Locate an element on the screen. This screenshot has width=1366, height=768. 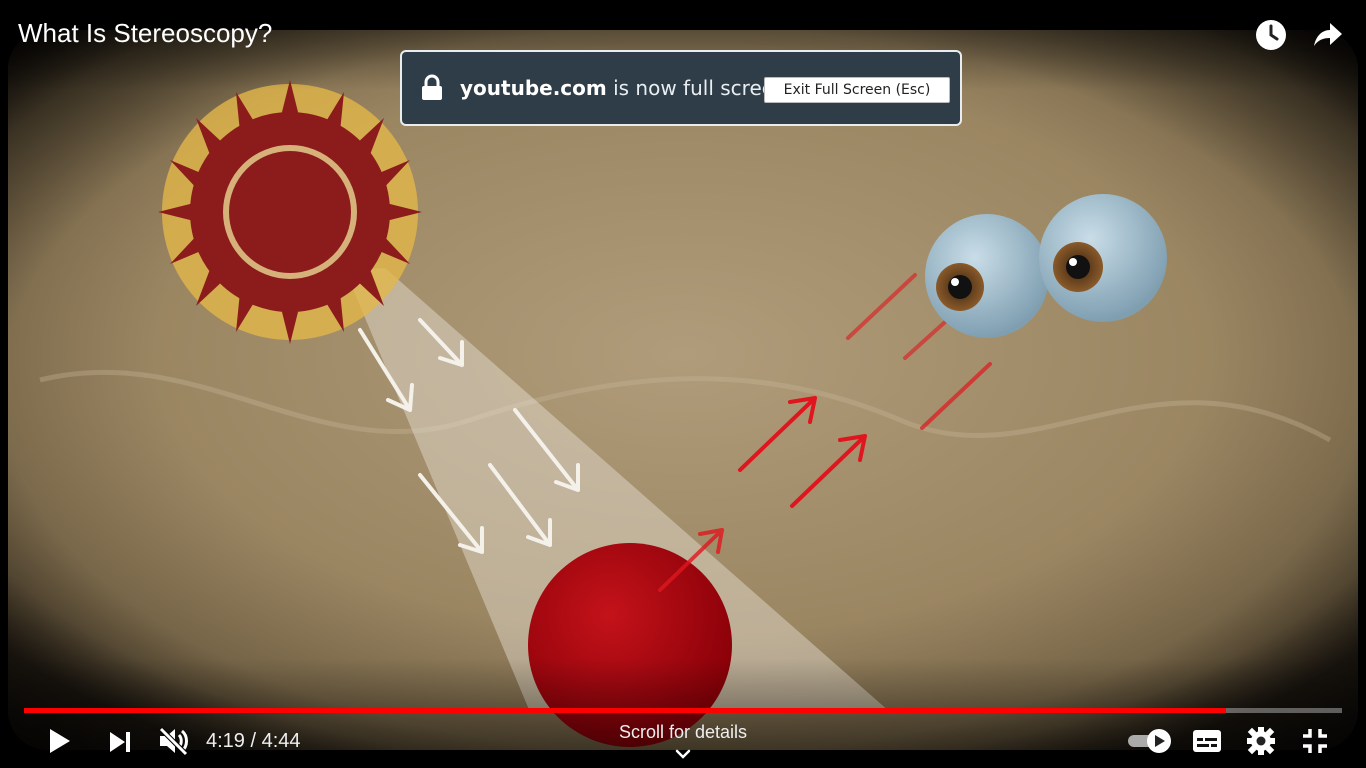
player-controls: 4:19 / 4:44 Scroll for details is located at coordinates (683, 741).